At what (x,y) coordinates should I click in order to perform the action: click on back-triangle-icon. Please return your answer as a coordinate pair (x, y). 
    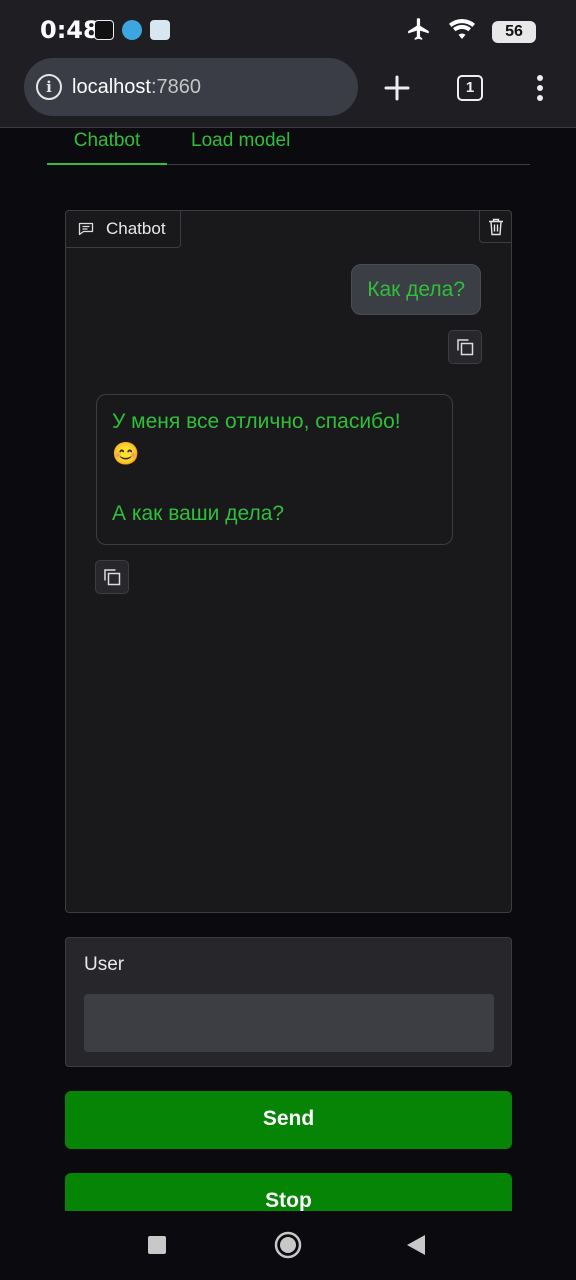
    Looking at the image, I should click on (416, 1245).